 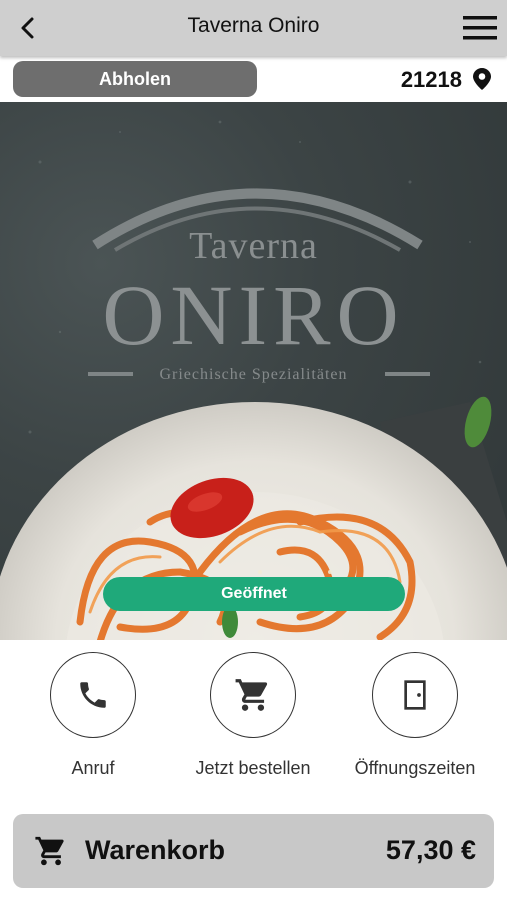 I want to click on hamburger-menu-icon, so click(x=480, y=28).